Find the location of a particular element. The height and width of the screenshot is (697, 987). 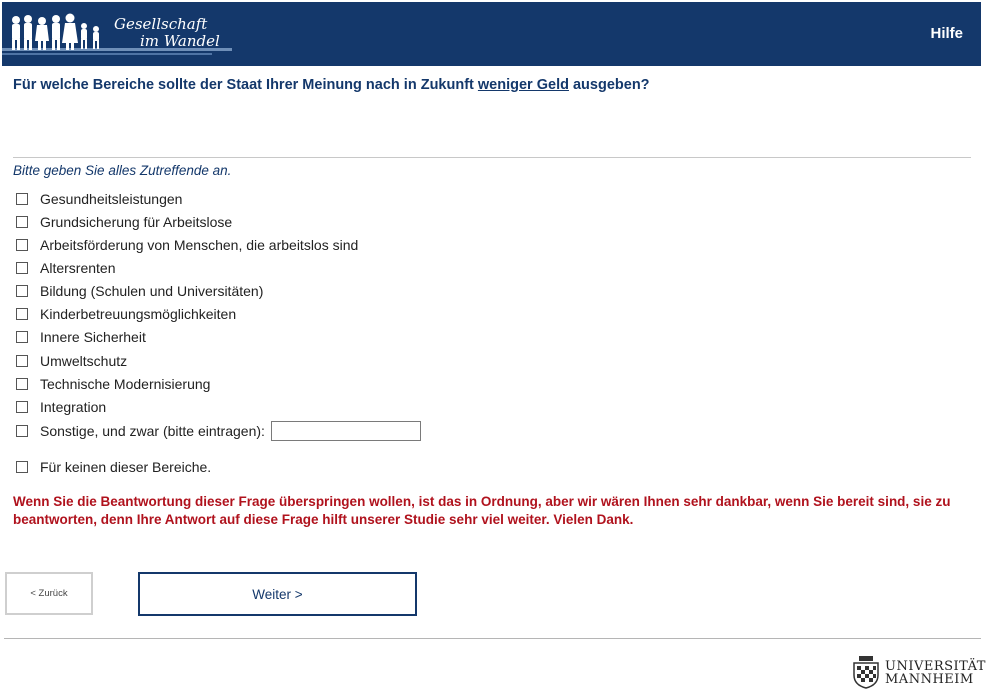

option-label: Altersrenten is located at coordinates (78, 268).